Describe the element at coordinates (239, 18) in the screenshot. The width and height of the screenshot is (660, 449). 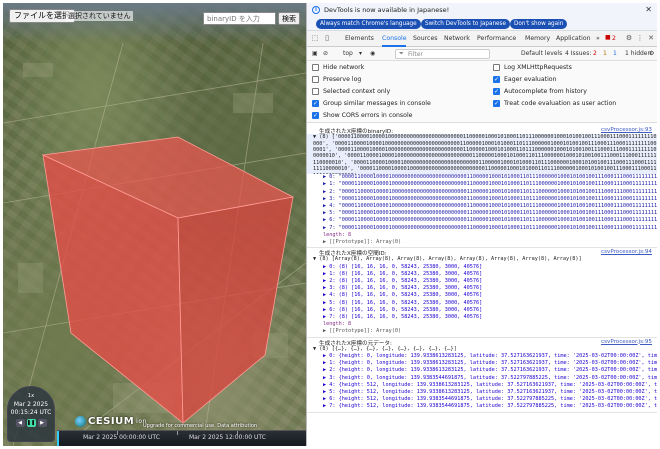
I see `binary-id-input` at that location.